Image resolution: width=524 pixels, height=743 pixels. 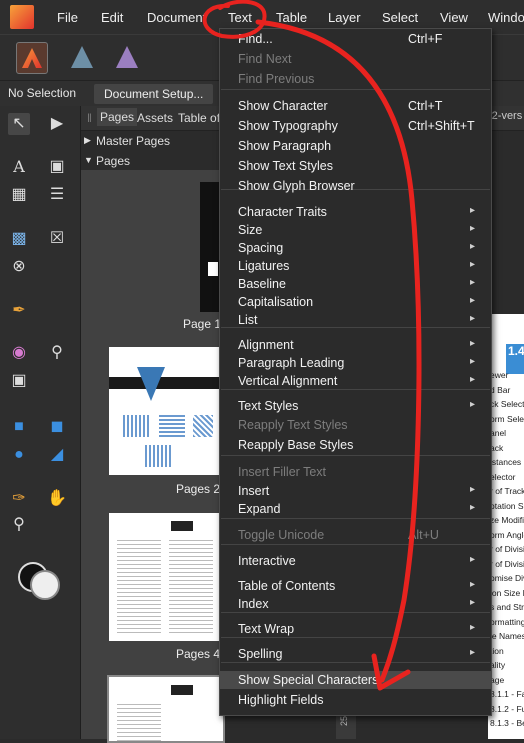 I want to click on annotation-circle, so click(x=234, y=19).